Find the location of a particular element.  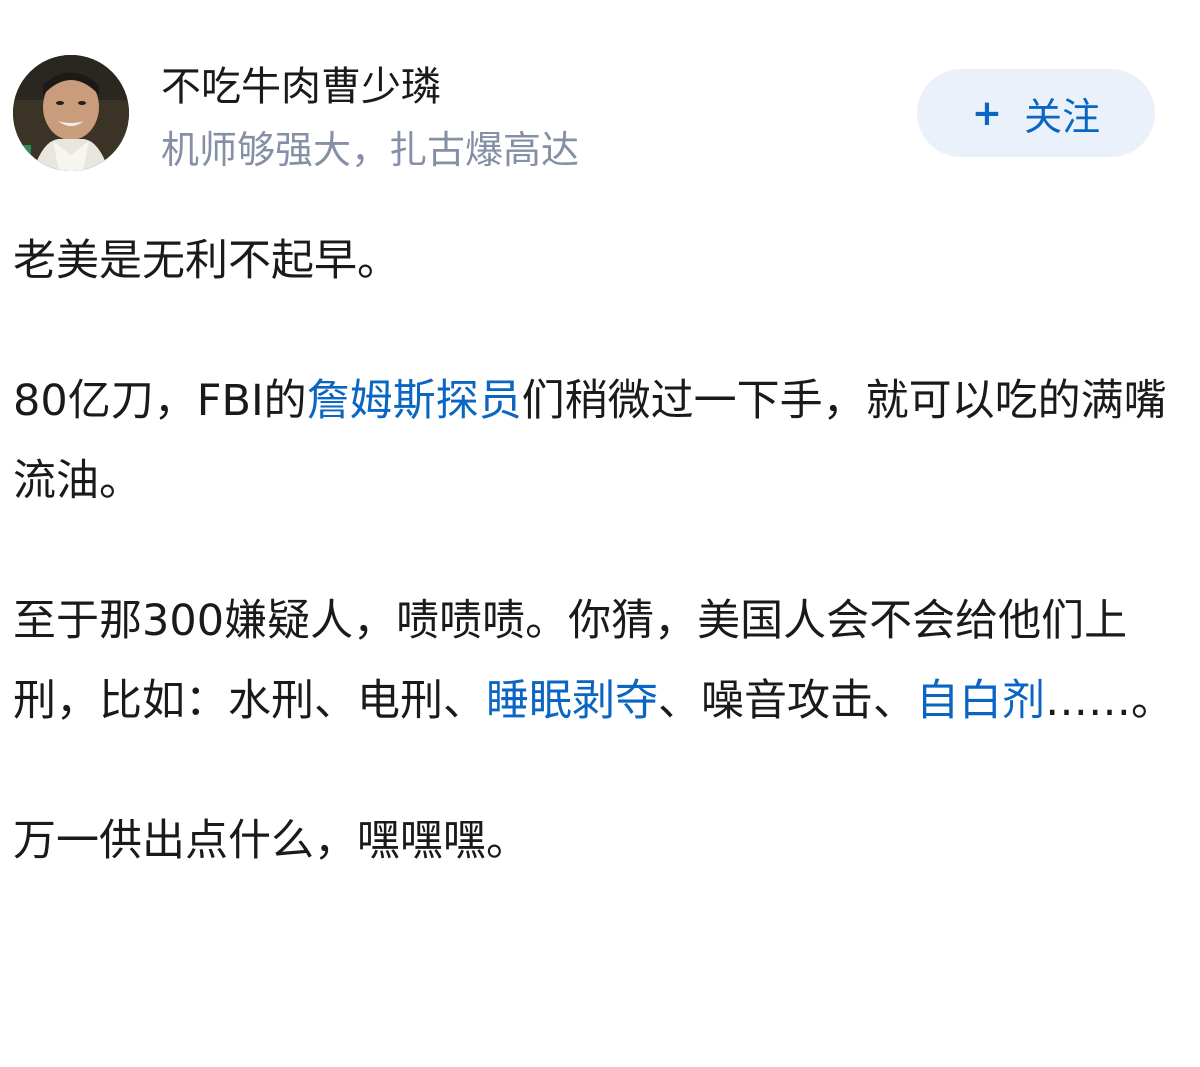

author-avatar is located at coordinates (71, 113).